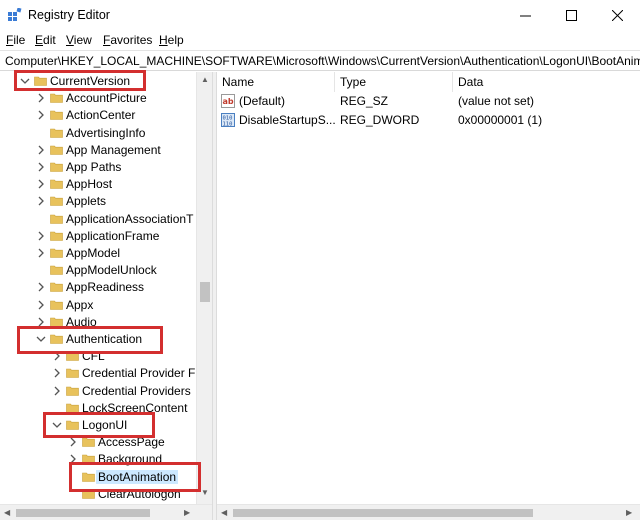 The image size is (640, 520). Describe the element at coordinates (383, 513) in the screenshot. I see `list-horizontal-scroll-thumb` at that location.